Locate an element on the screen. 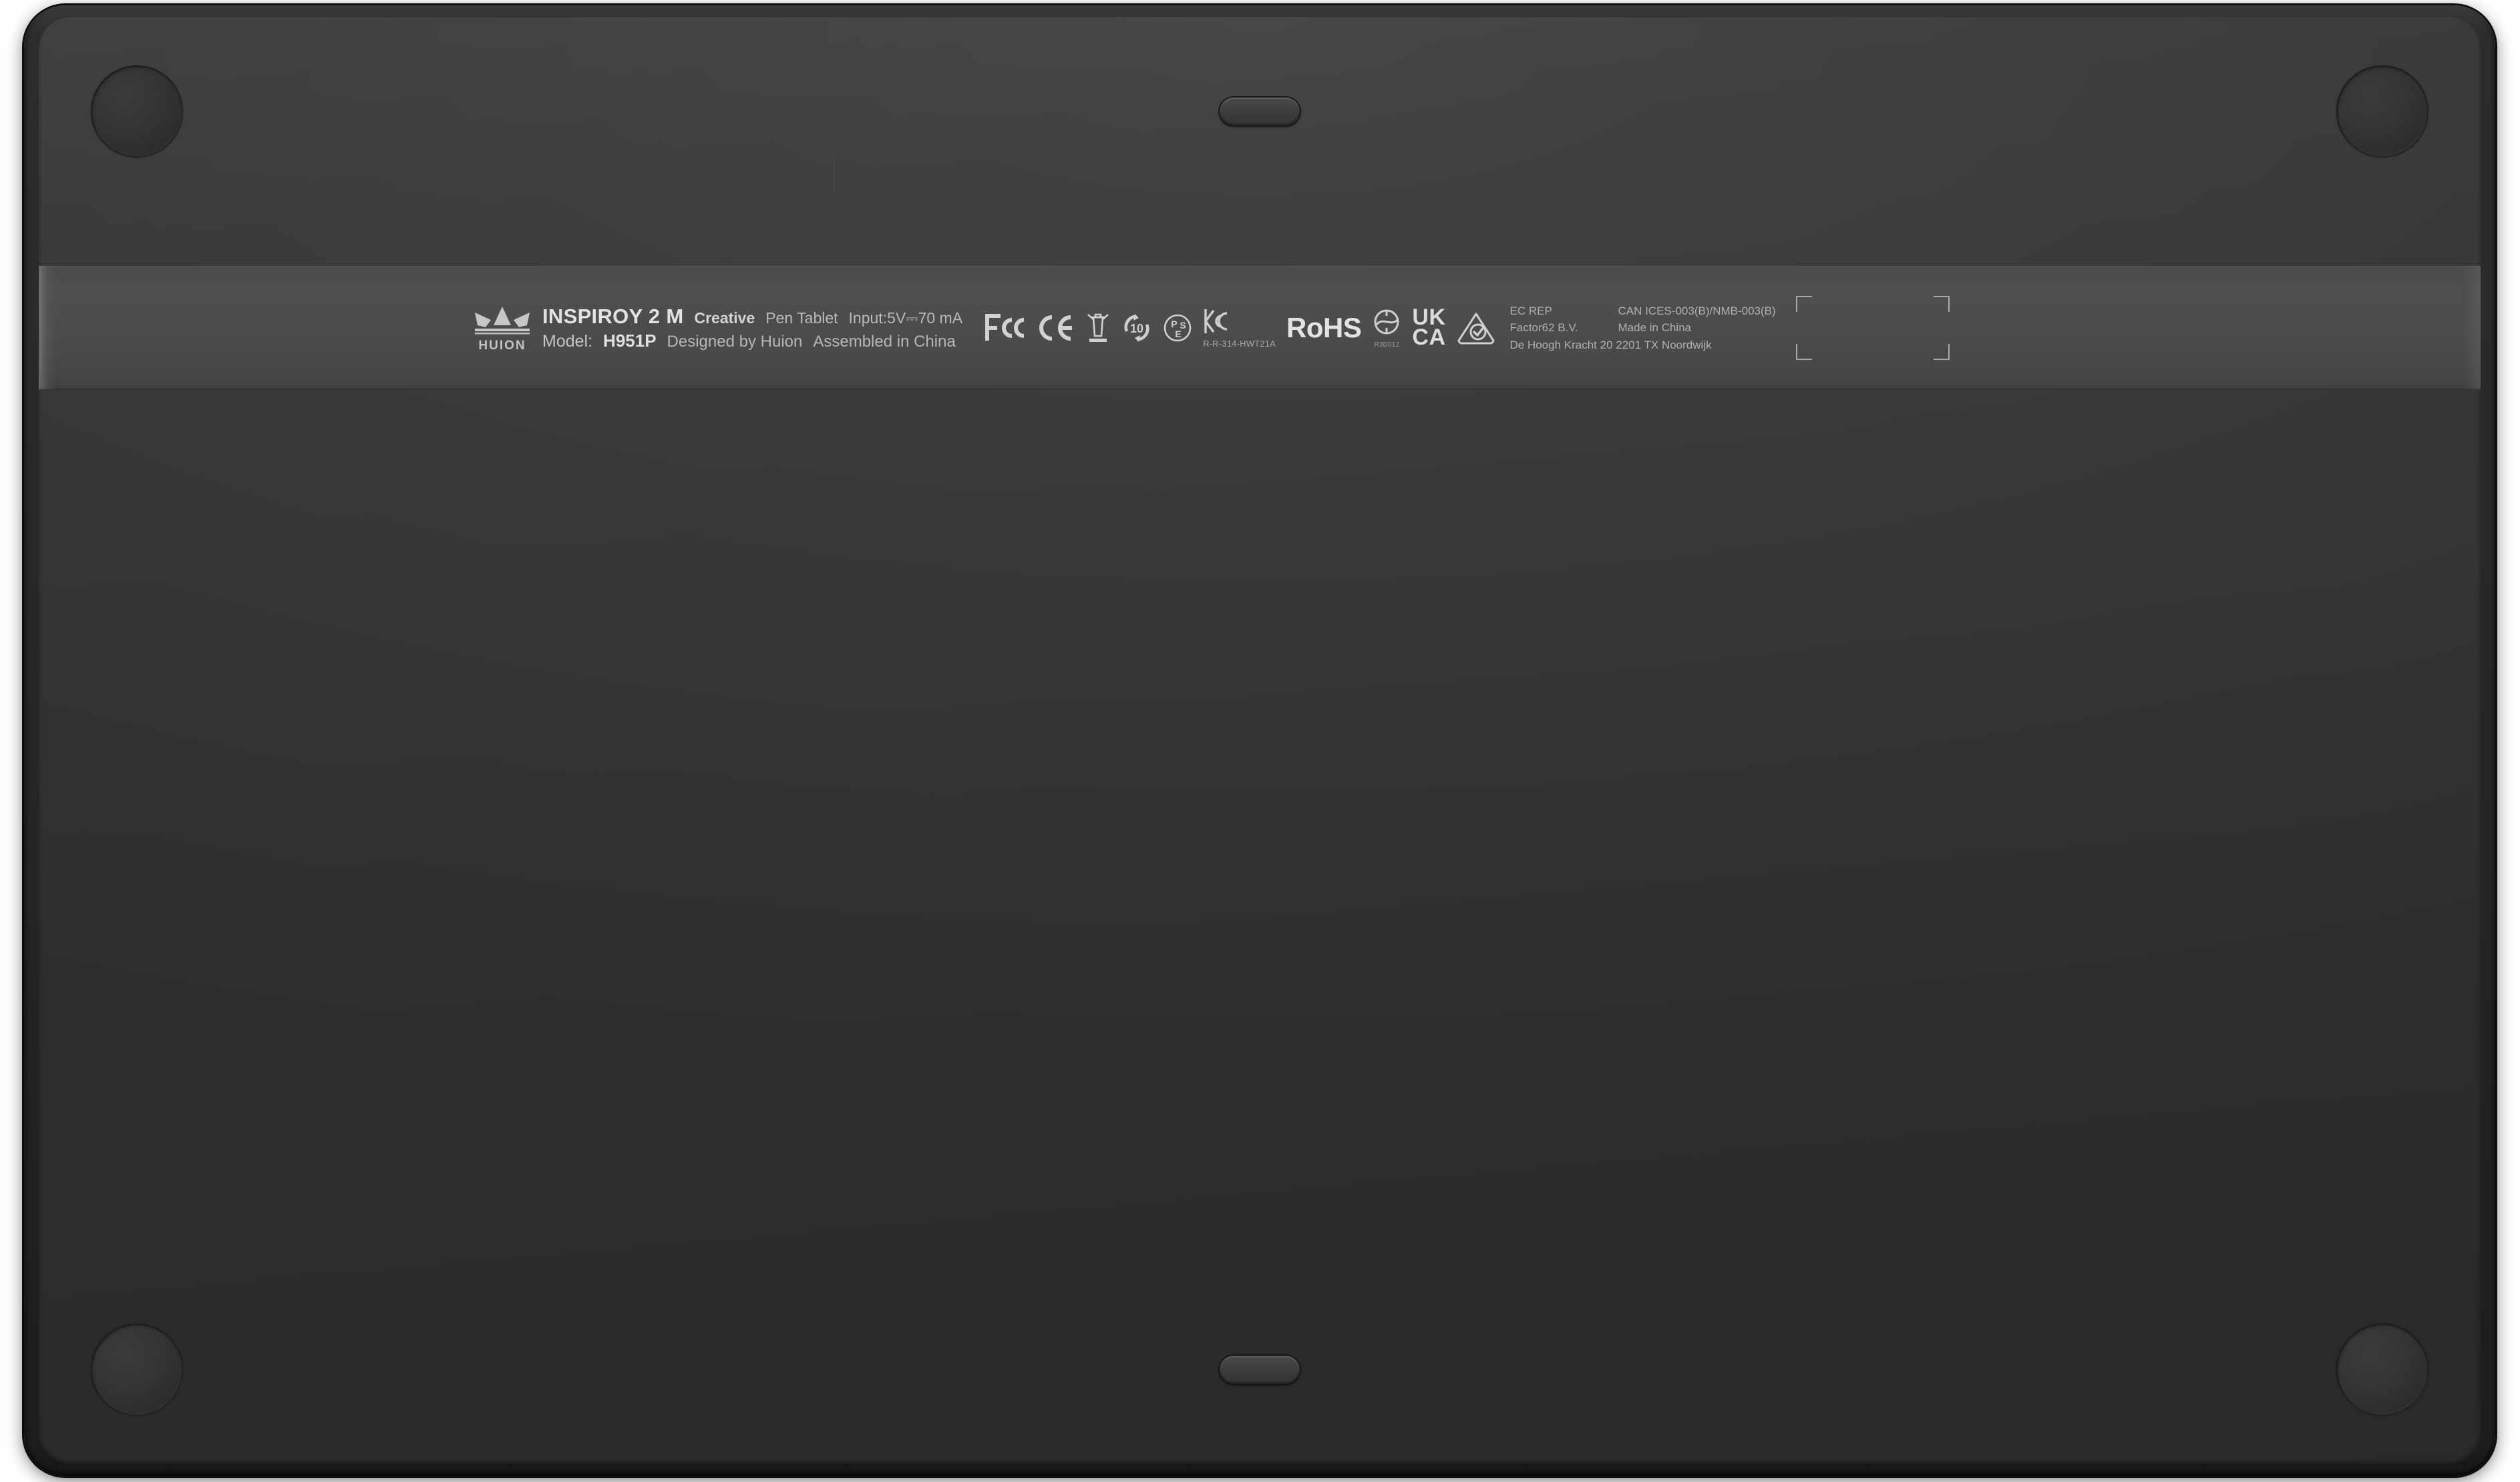  serial-corner-bottom-right is located at coordinates (1941, 352).